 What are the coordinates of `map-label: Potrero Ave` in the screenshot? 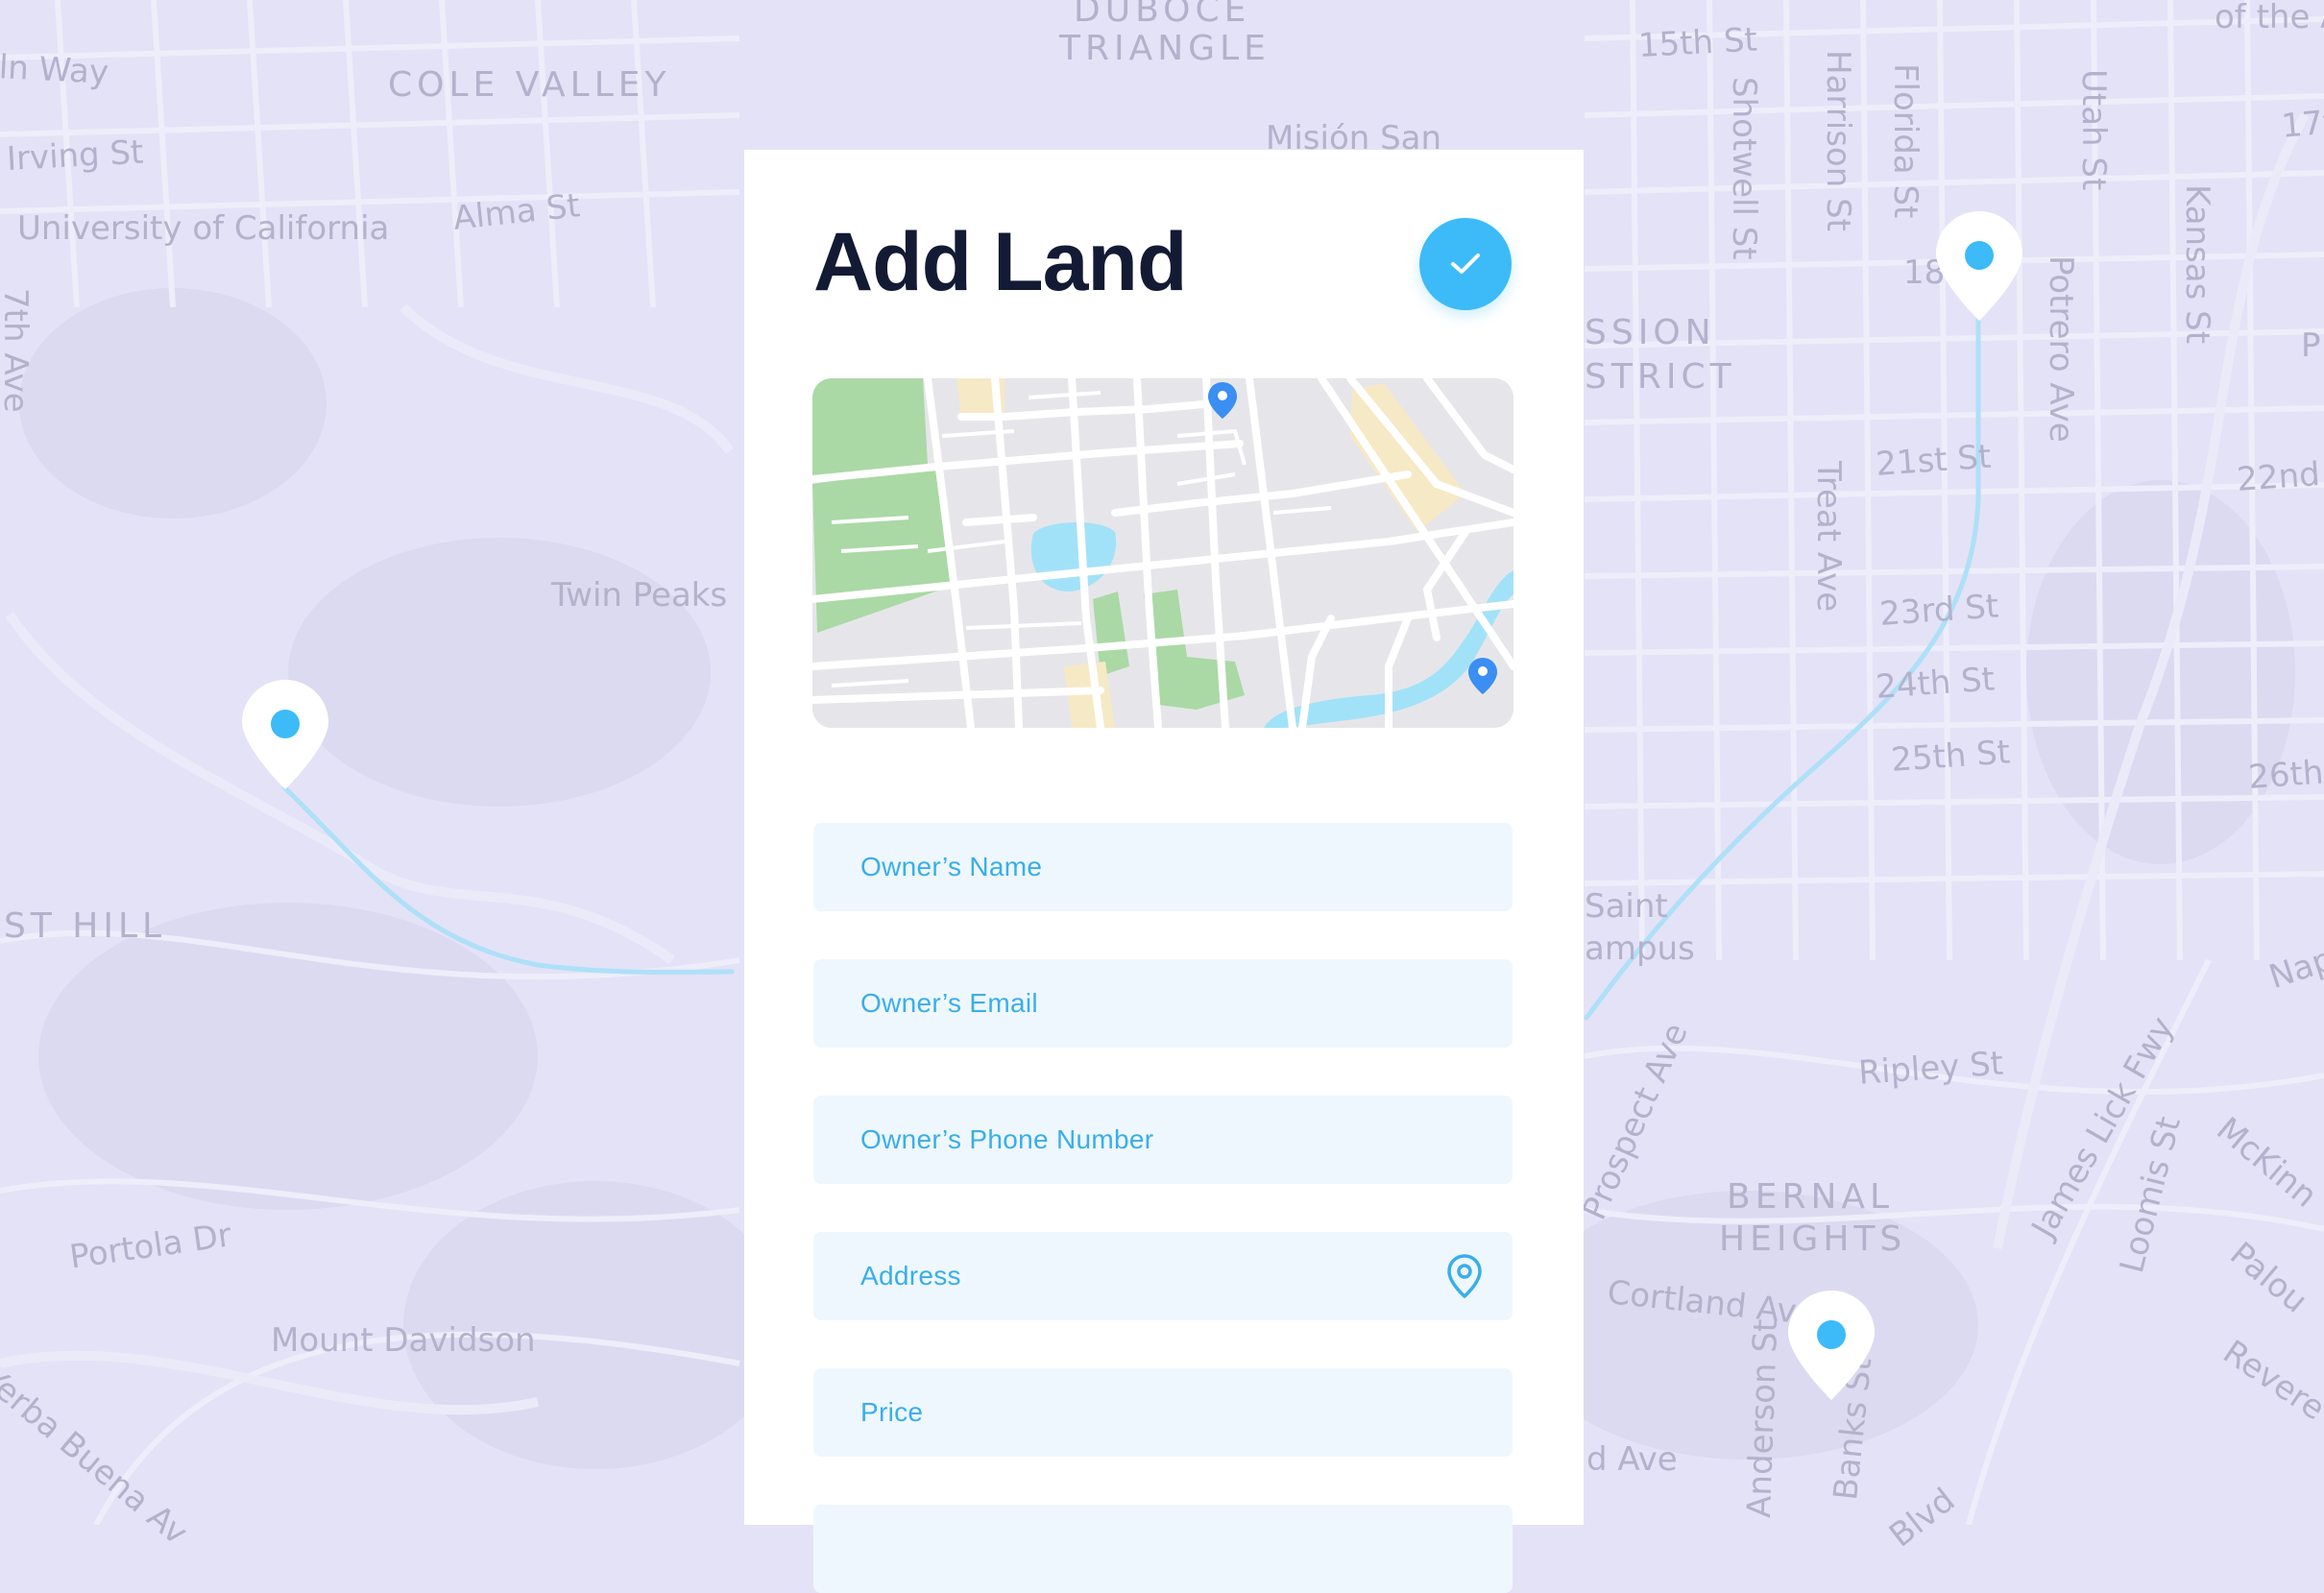 It's located at (2061, 349).